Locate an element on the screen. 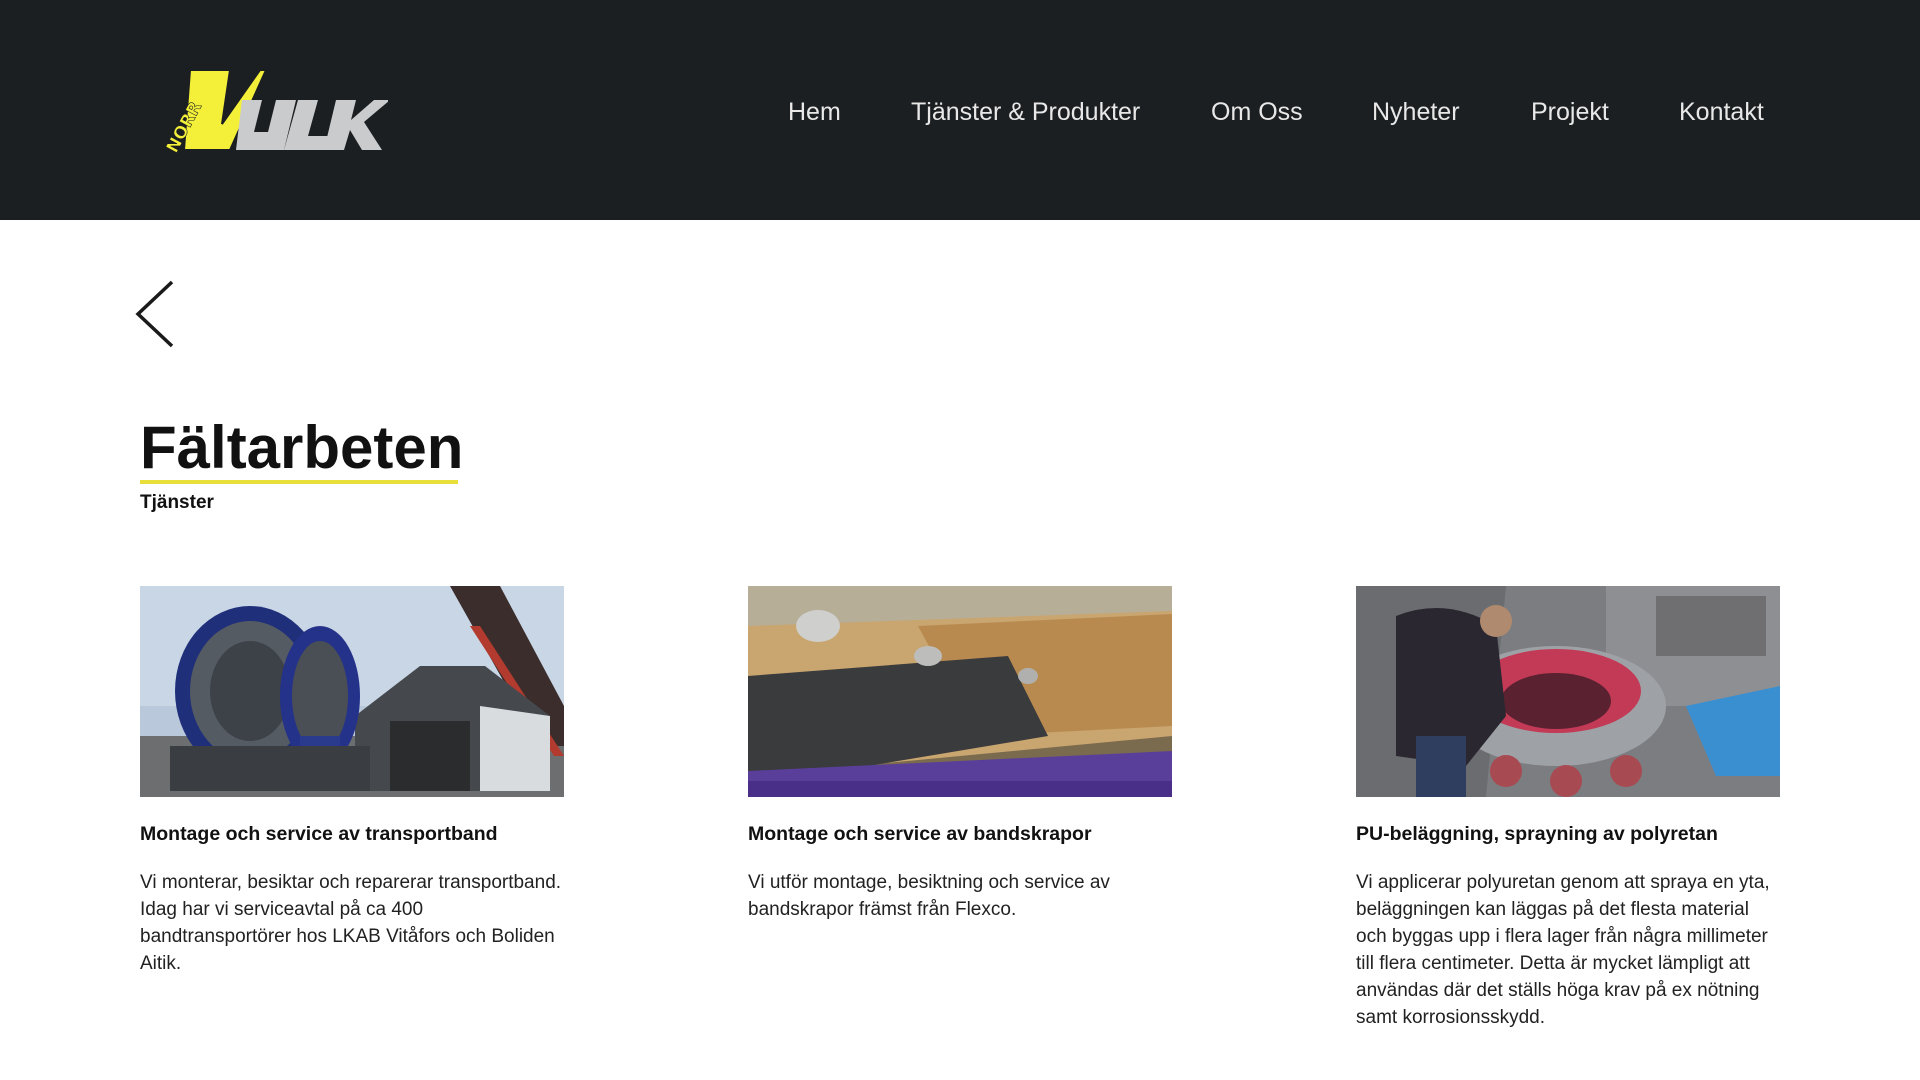 This screenshot has width=1920, height=1080. conveyor-belt-reels-photo is located at coordinates (352, 691).